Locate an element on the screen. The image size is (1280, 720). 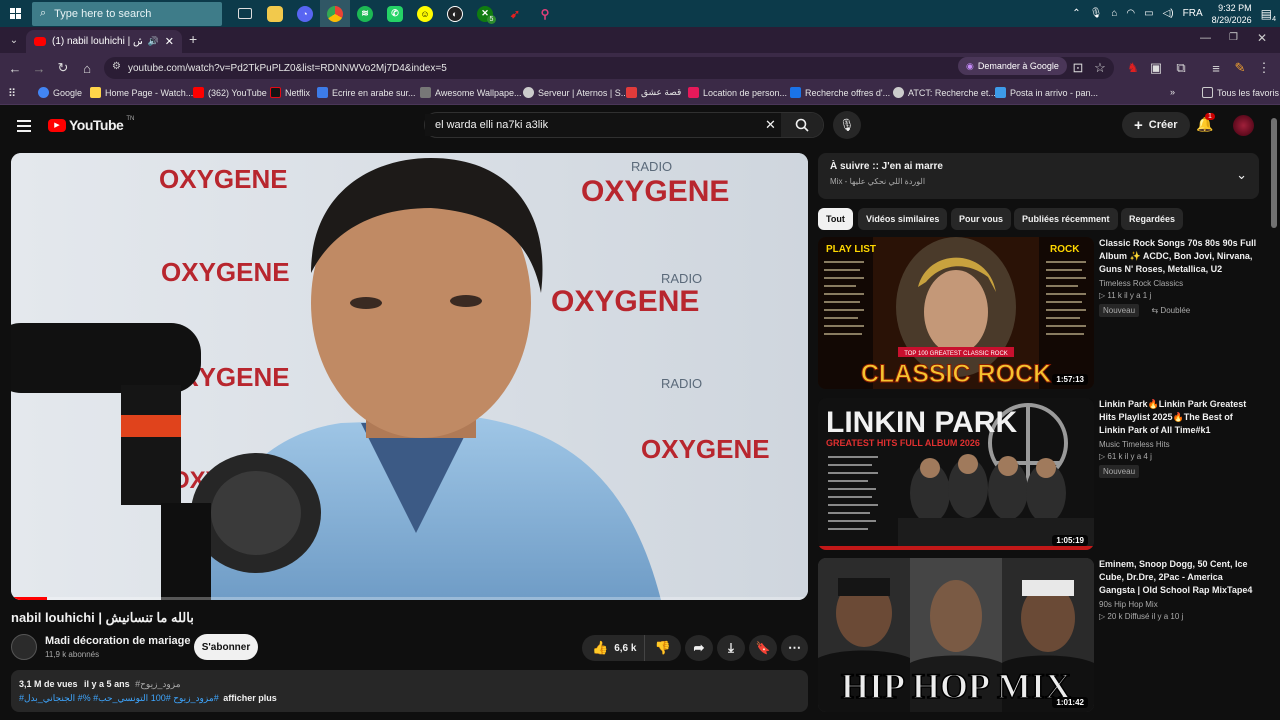
app-icon: ◐ is located at coordinates (455, 13).